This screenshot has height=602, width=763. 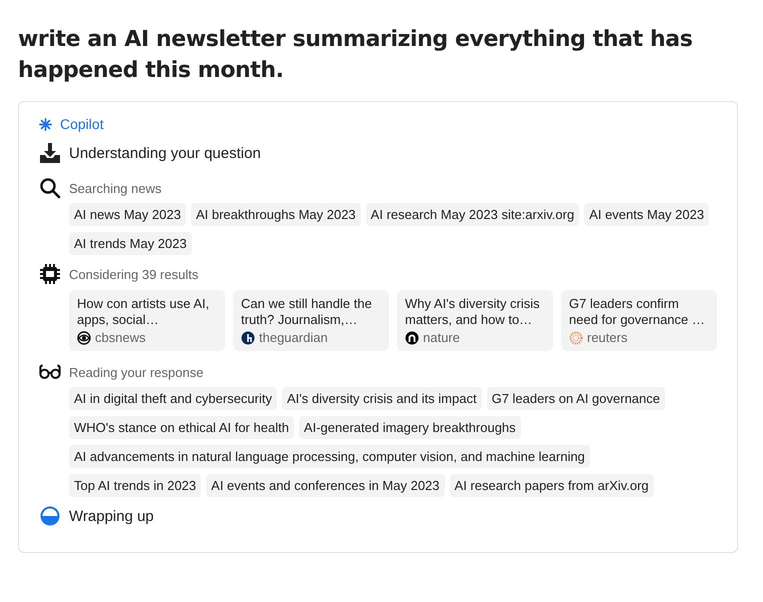 I want to click on step-title: Understanding your question, so click(x=165, y=153).